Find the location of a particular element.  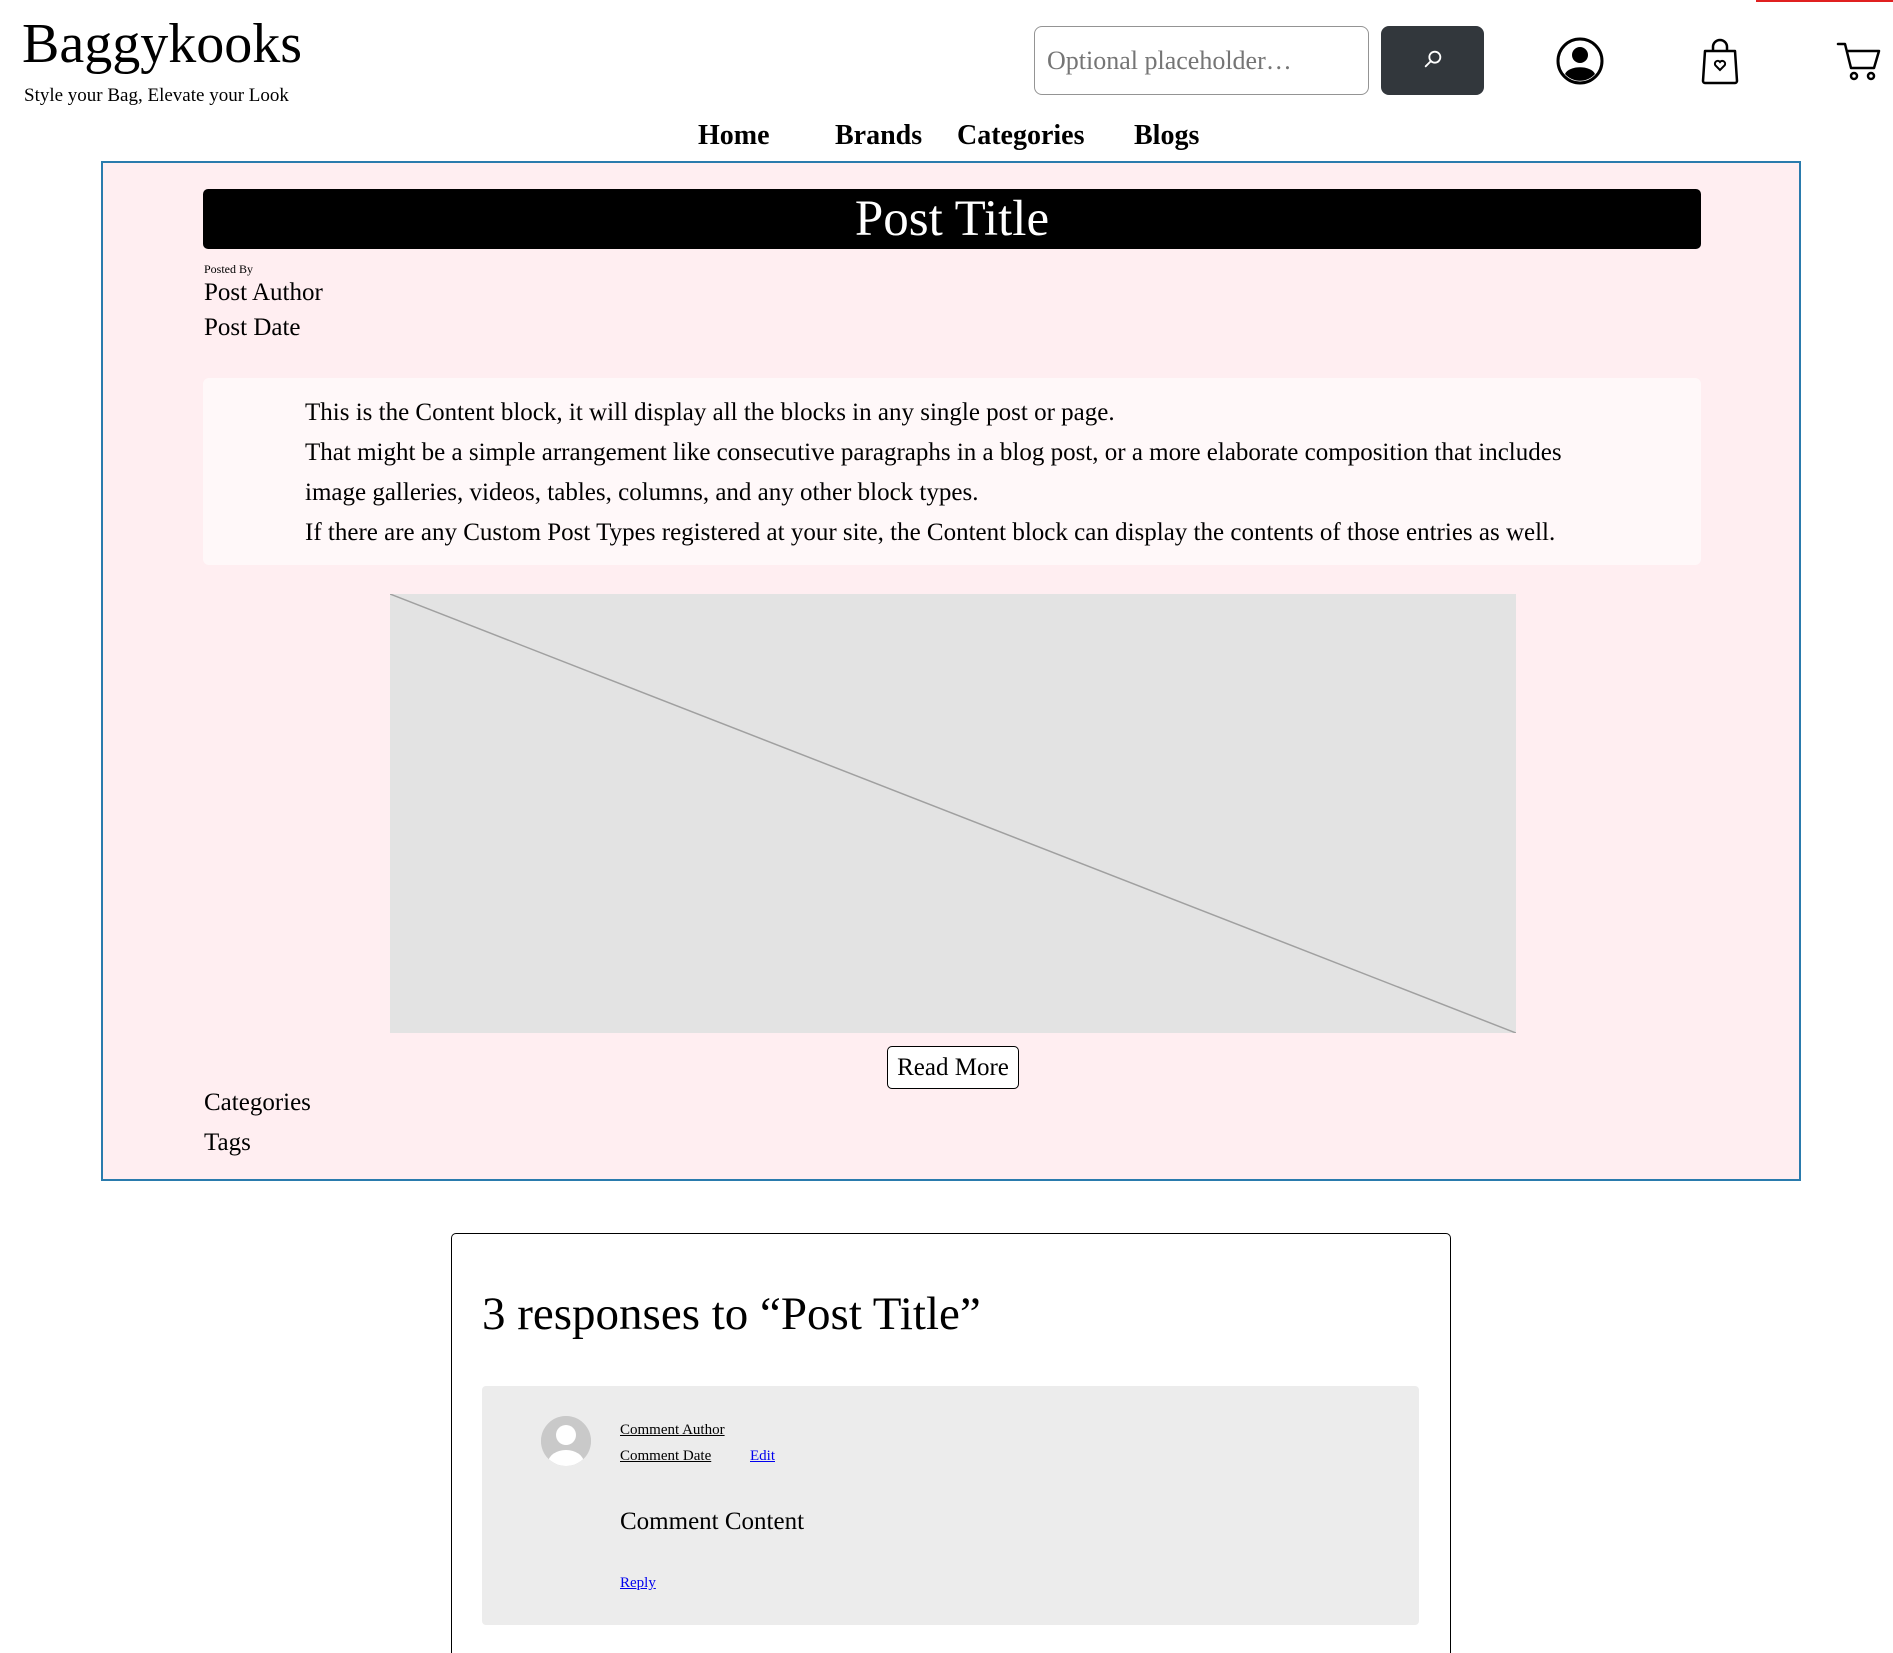

post-categories: Categories is located at coordinates (257, 1103).